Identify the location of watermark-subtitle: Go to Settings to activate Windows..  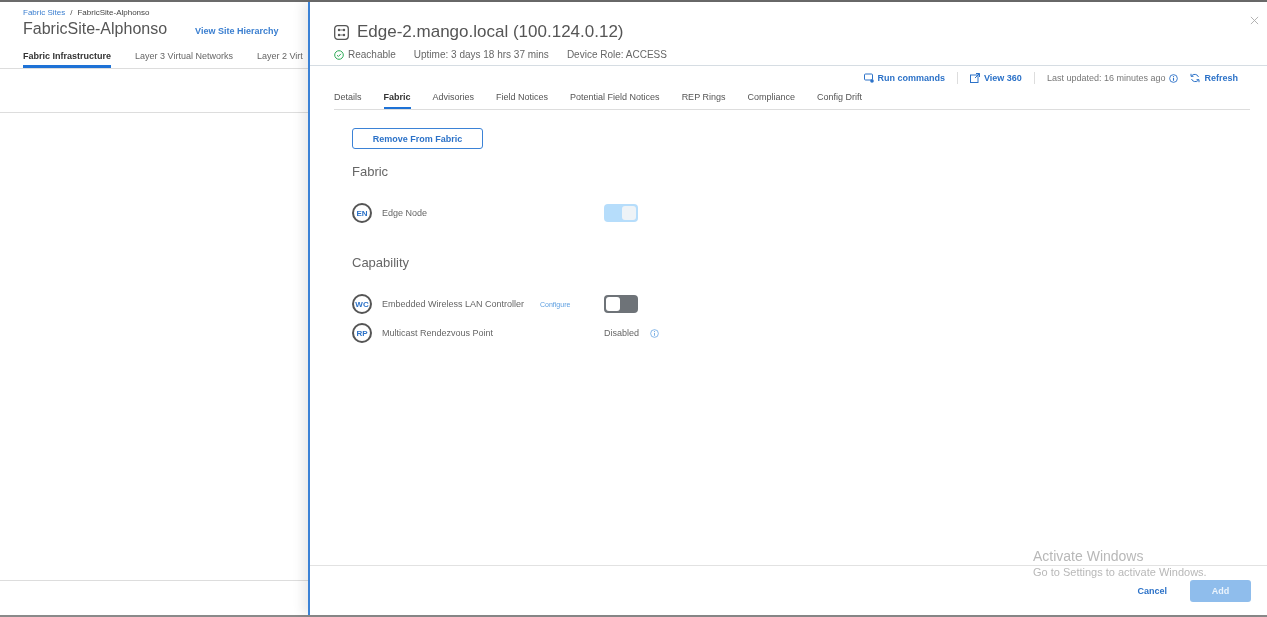
(1120, 572).